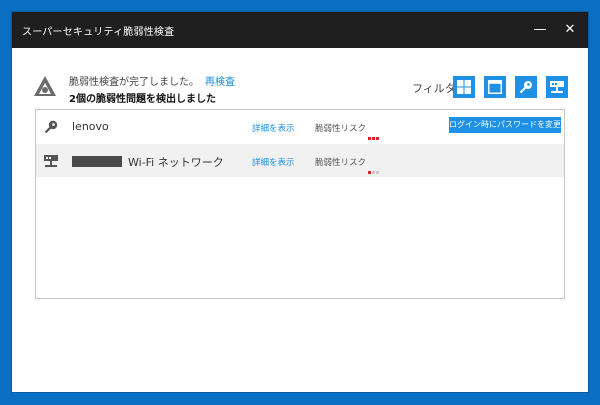 Image resolution: width=600 pixels, height=405 pixels. What do you see at coordinates (134, 82) in the screenshot?
I see `scan-complete-text: 脆弱性検査が完了しました。` at bounding box center [134, 82].